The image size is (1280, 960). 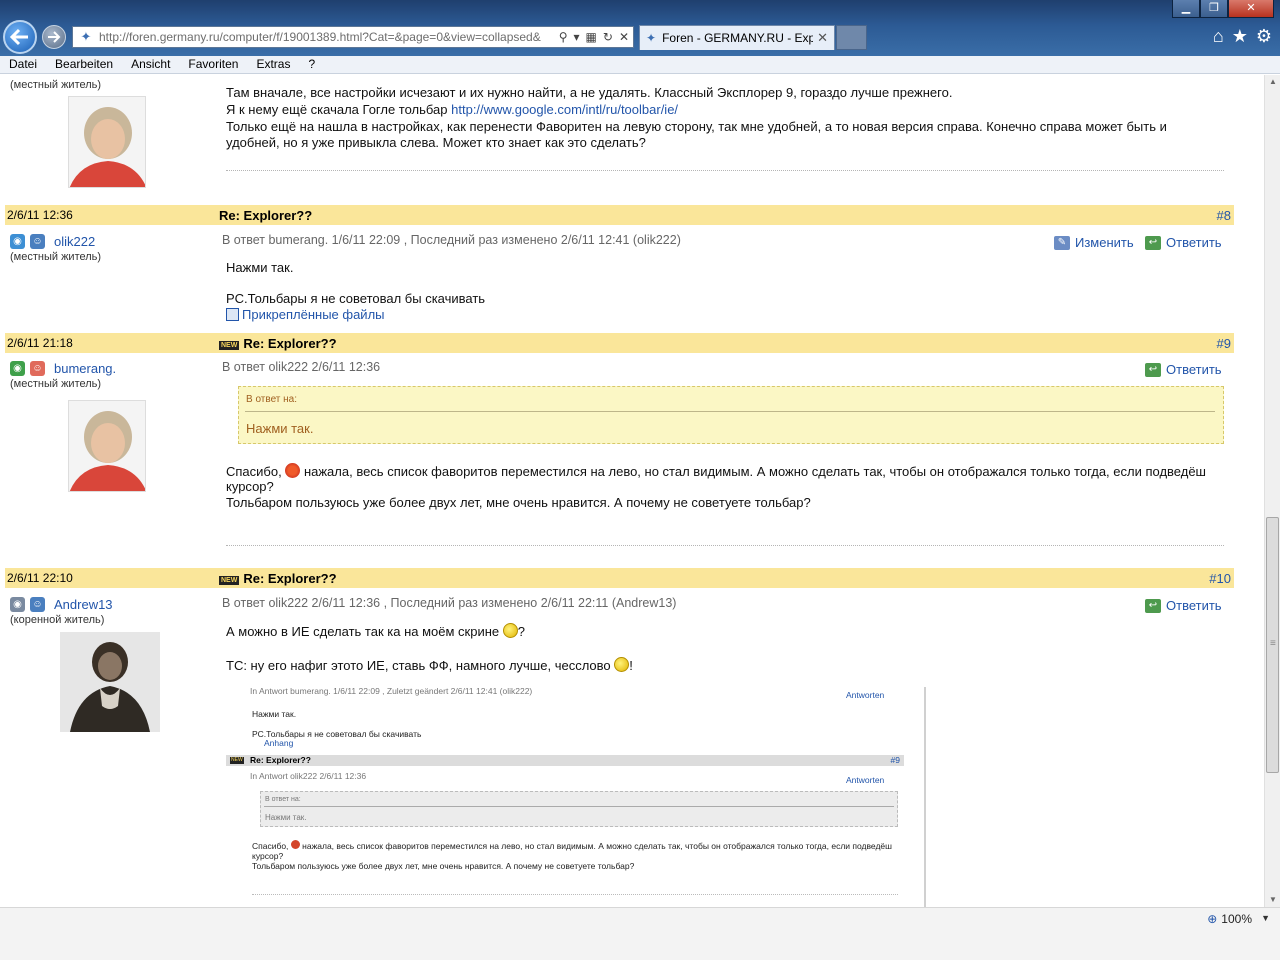 I want to click on avatar-andrew13, so click(x=110, y=682).